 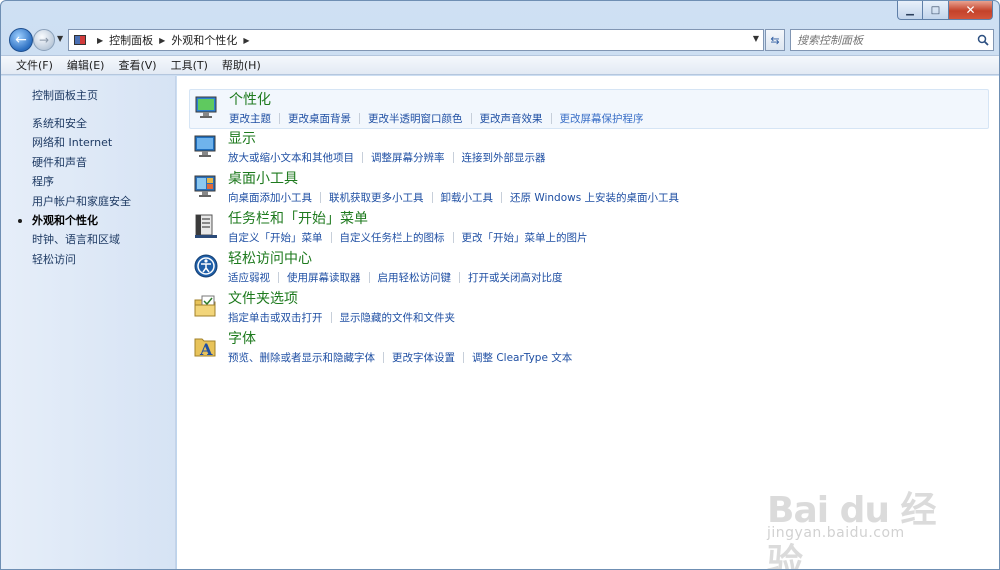 I want to click on watermark-url: jingyan.baidu.com, so click(x=836, y=533).